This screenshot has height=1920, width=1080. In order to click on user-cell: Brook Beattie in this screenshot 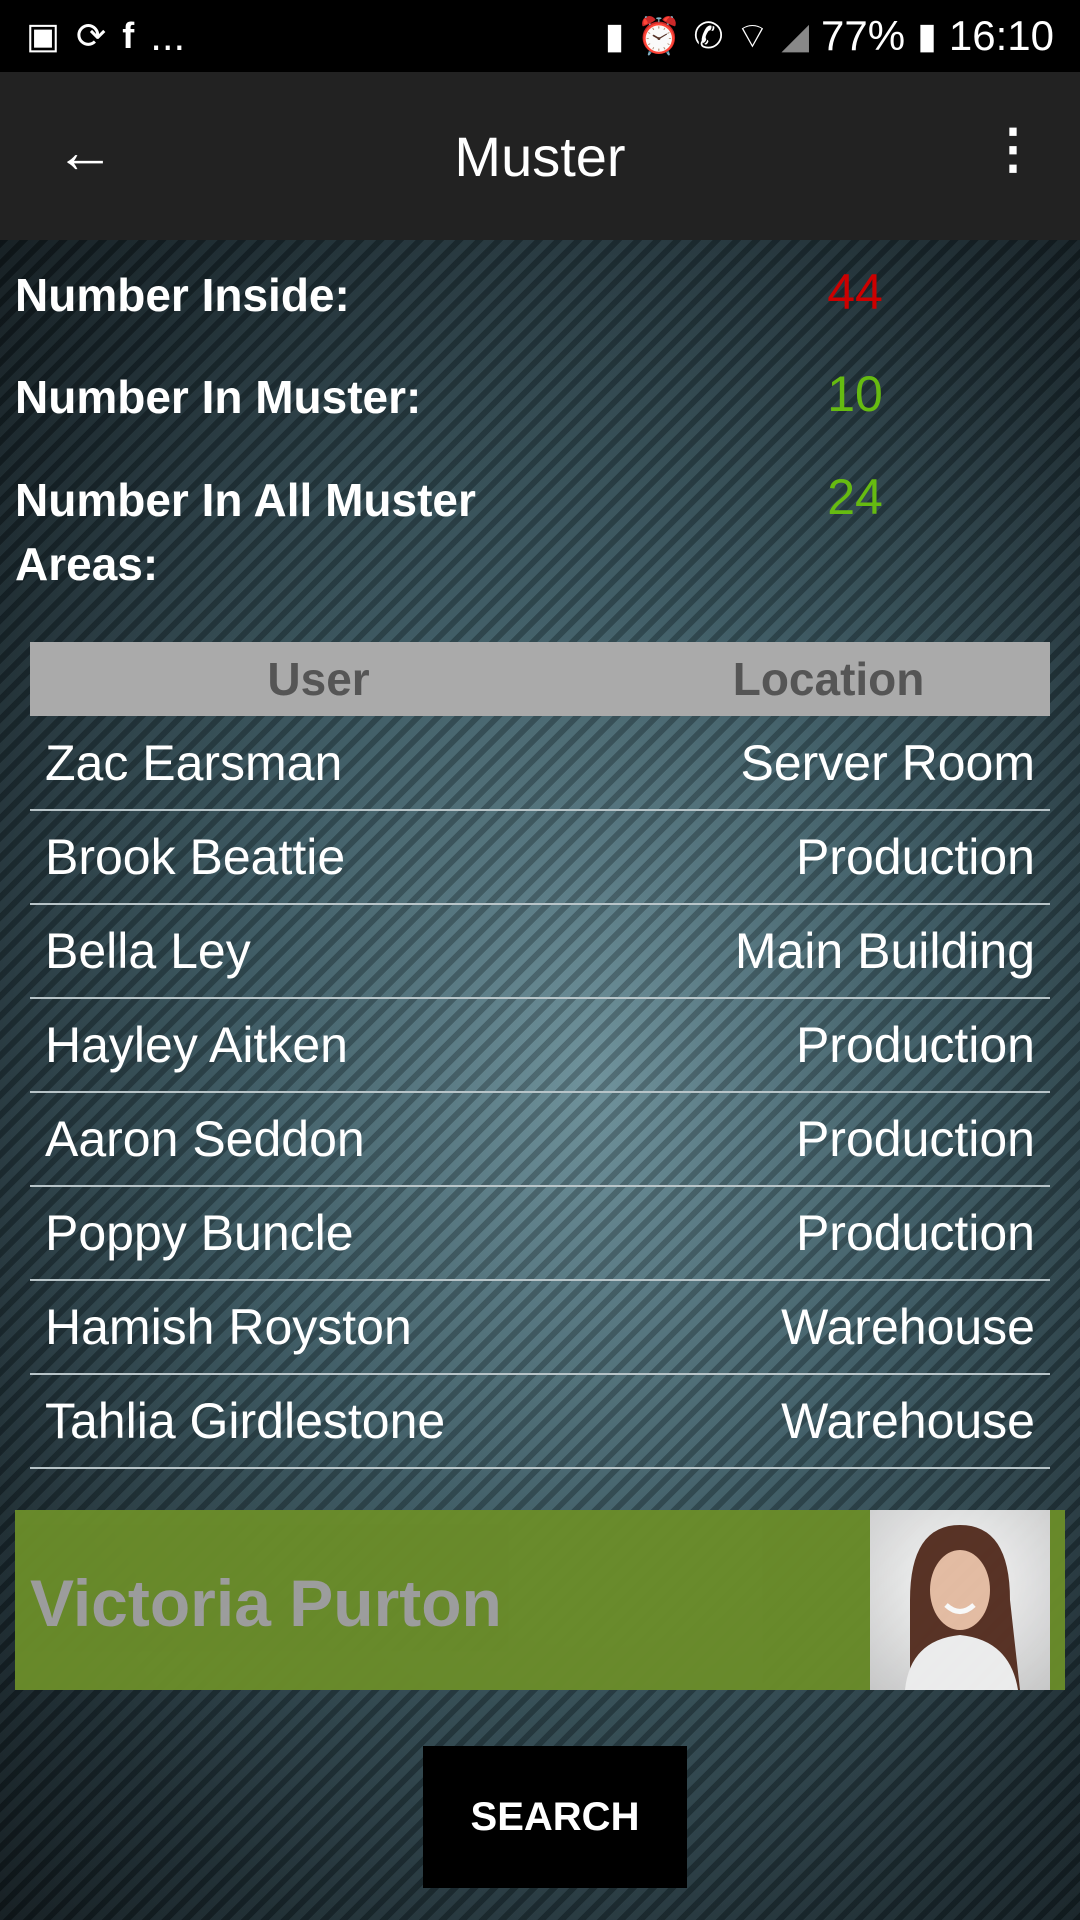, I will do `click(319, 857)`.